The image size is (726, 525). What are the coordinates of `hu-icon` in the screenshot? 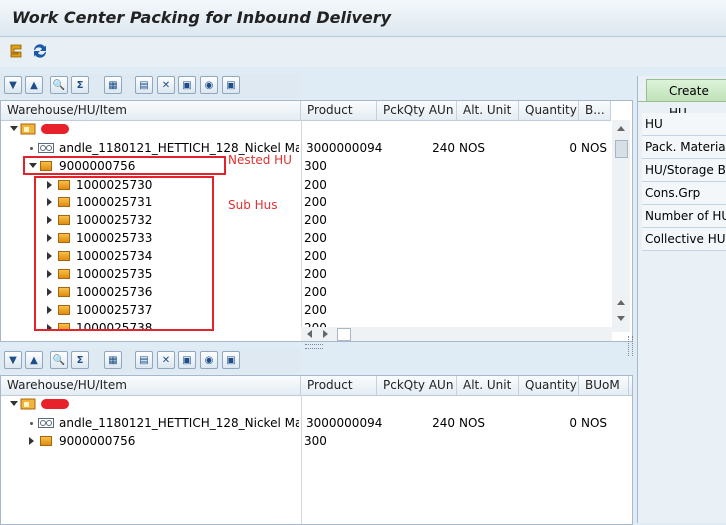 It's located at (17, 51).